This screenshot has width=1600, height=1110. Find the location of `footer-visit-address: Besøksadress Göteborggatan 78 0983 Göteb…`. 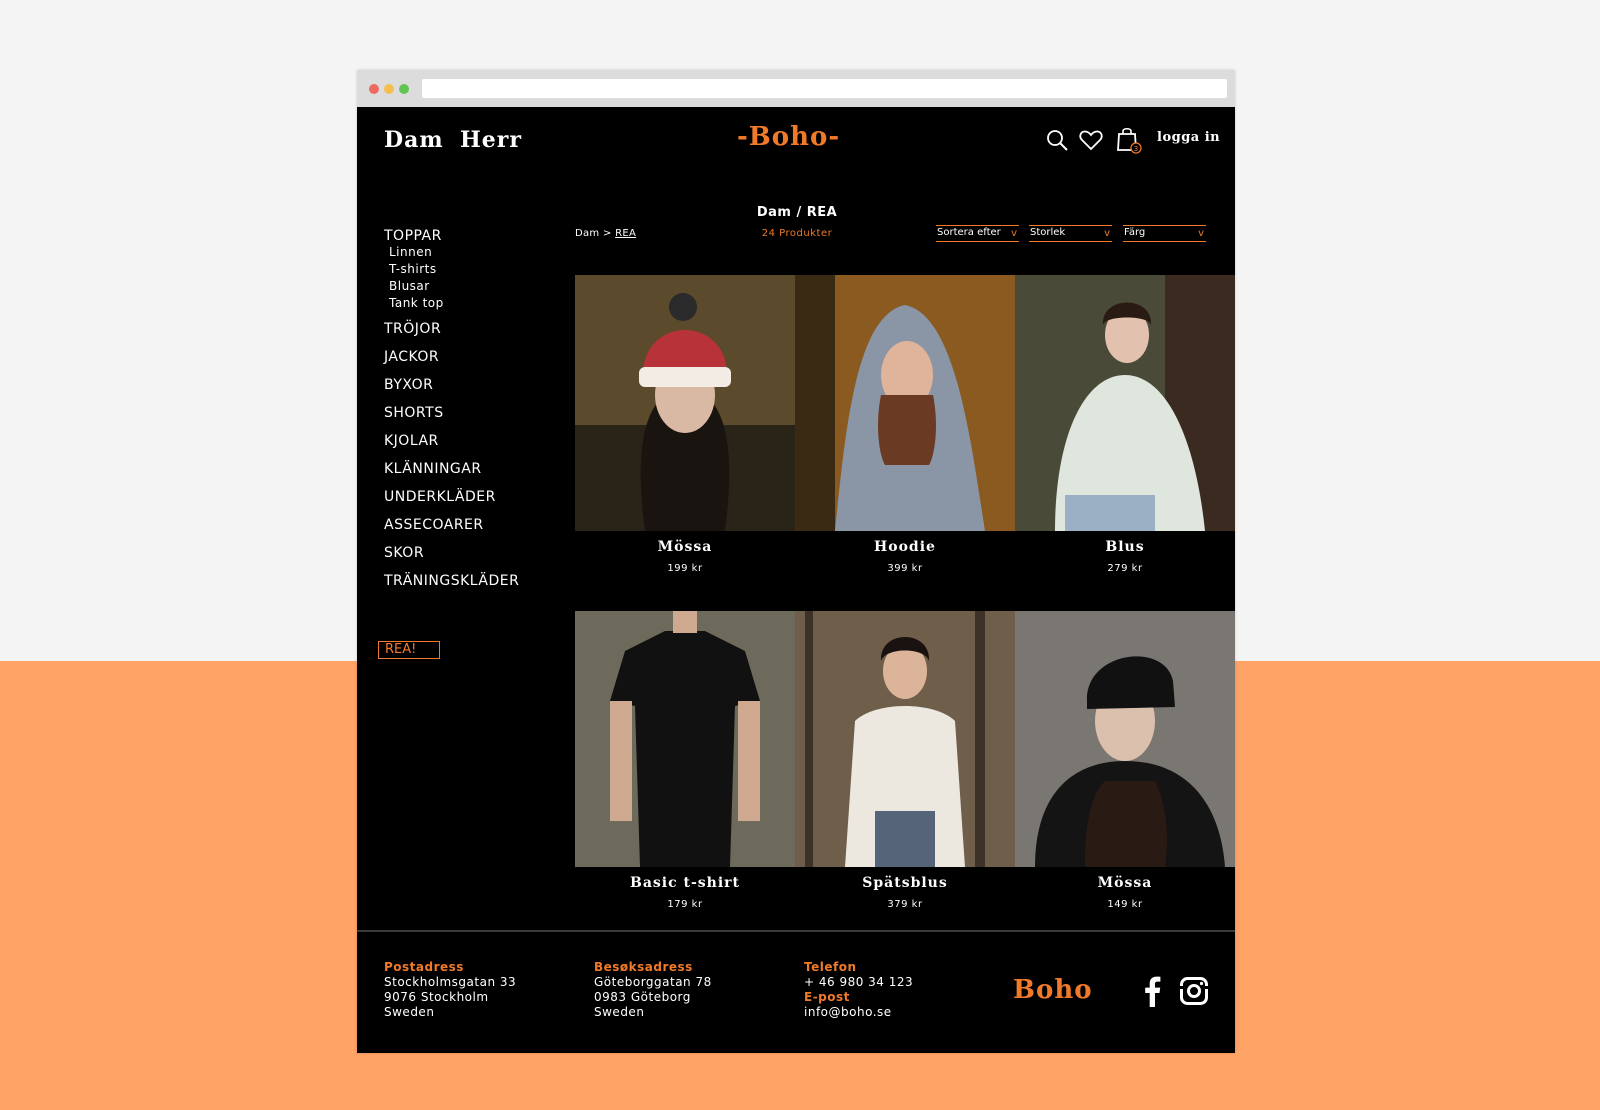

footer-visit-address: Besøksadress Göteborggatan 78 0983 Göteb… is located at coordinates (653, 990).